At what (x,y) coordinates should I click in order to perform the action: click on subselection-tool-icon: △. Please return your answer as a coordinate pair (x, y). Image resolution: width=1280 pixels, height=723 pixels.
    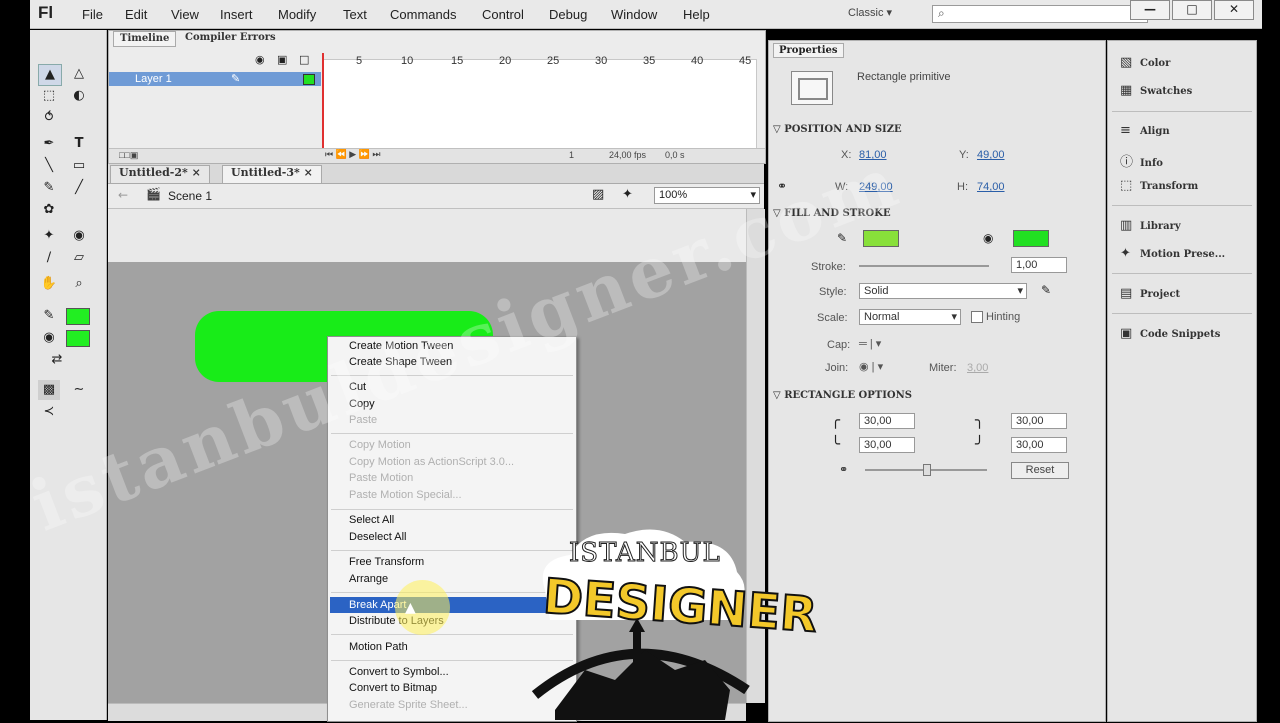
    Looking at the image, I should click on (79, 74).